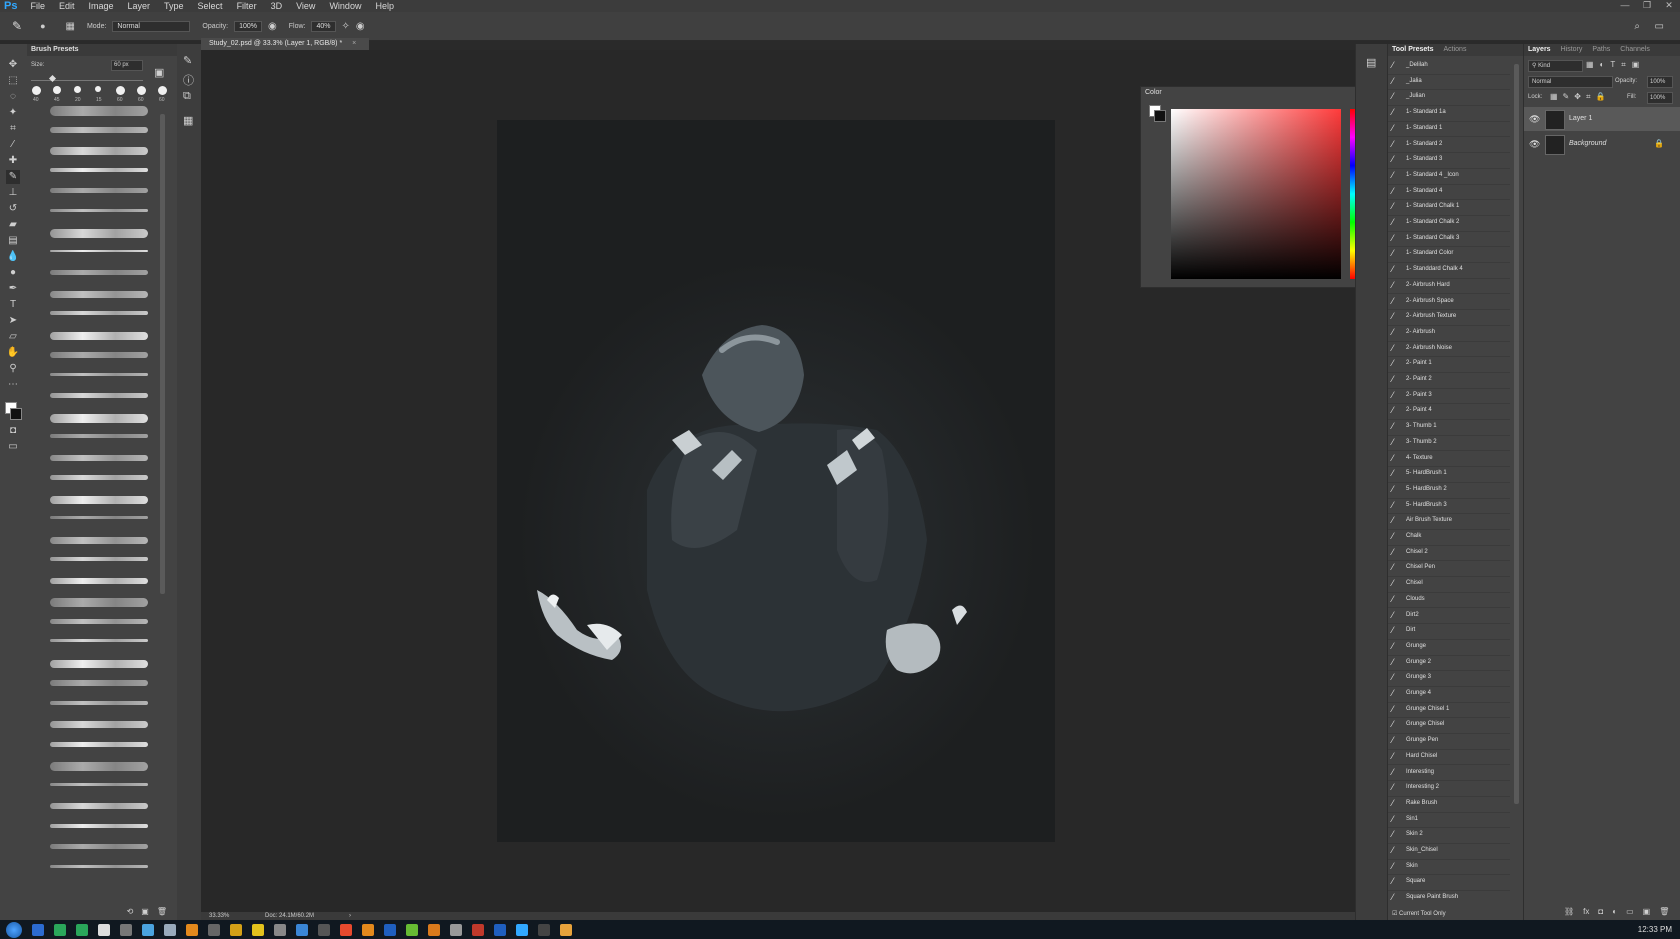 The image size is (1680, 939). I want to click on info-icon: ⓘ, so click(188, 80).